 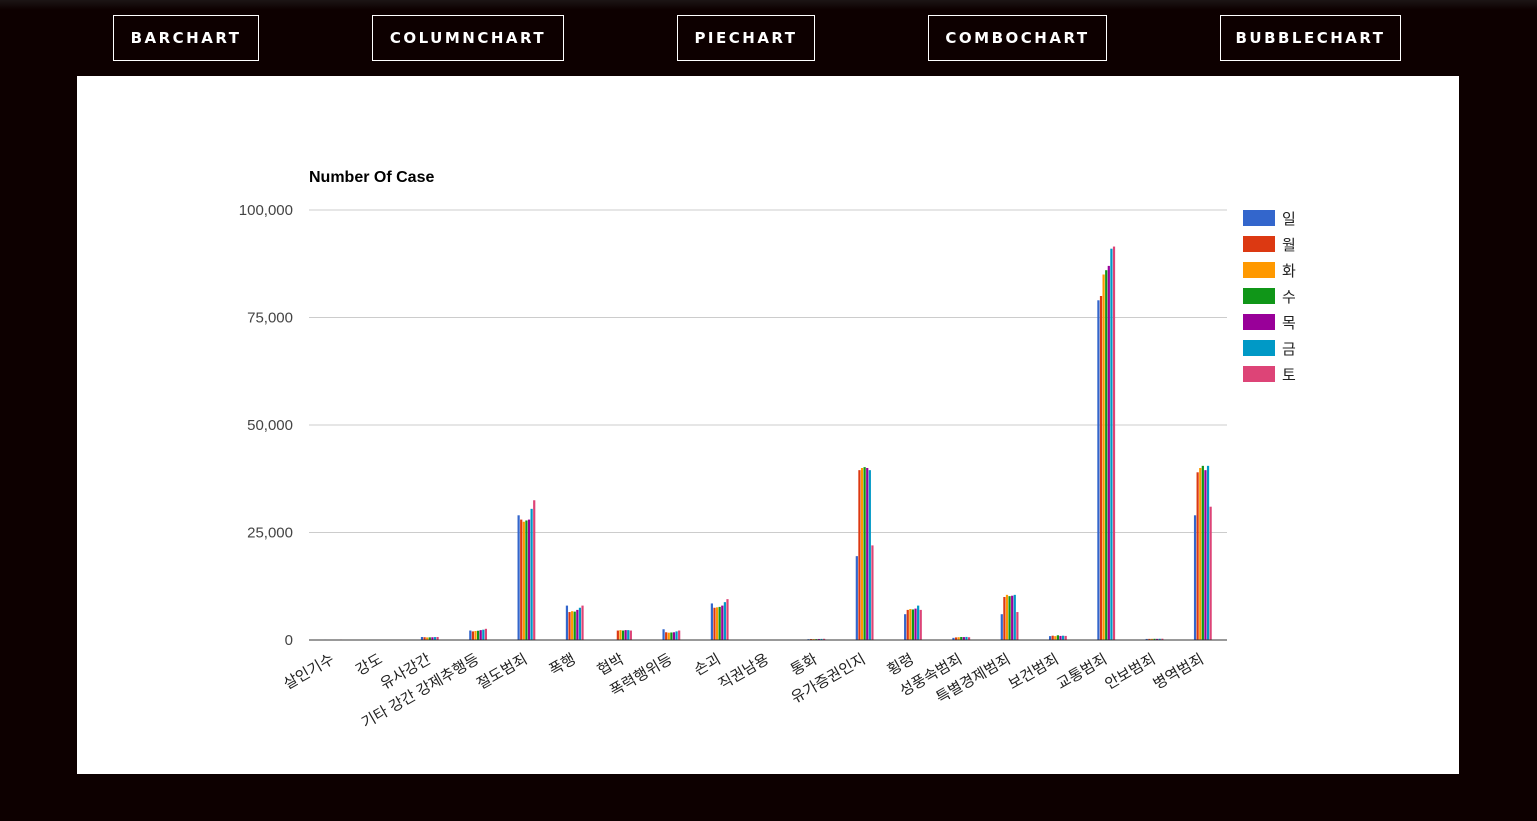 What do you see at coordinates (186, 38) in the screenshot?
I see `barchart-button: BARCHART` at bounding box center [186, 38].